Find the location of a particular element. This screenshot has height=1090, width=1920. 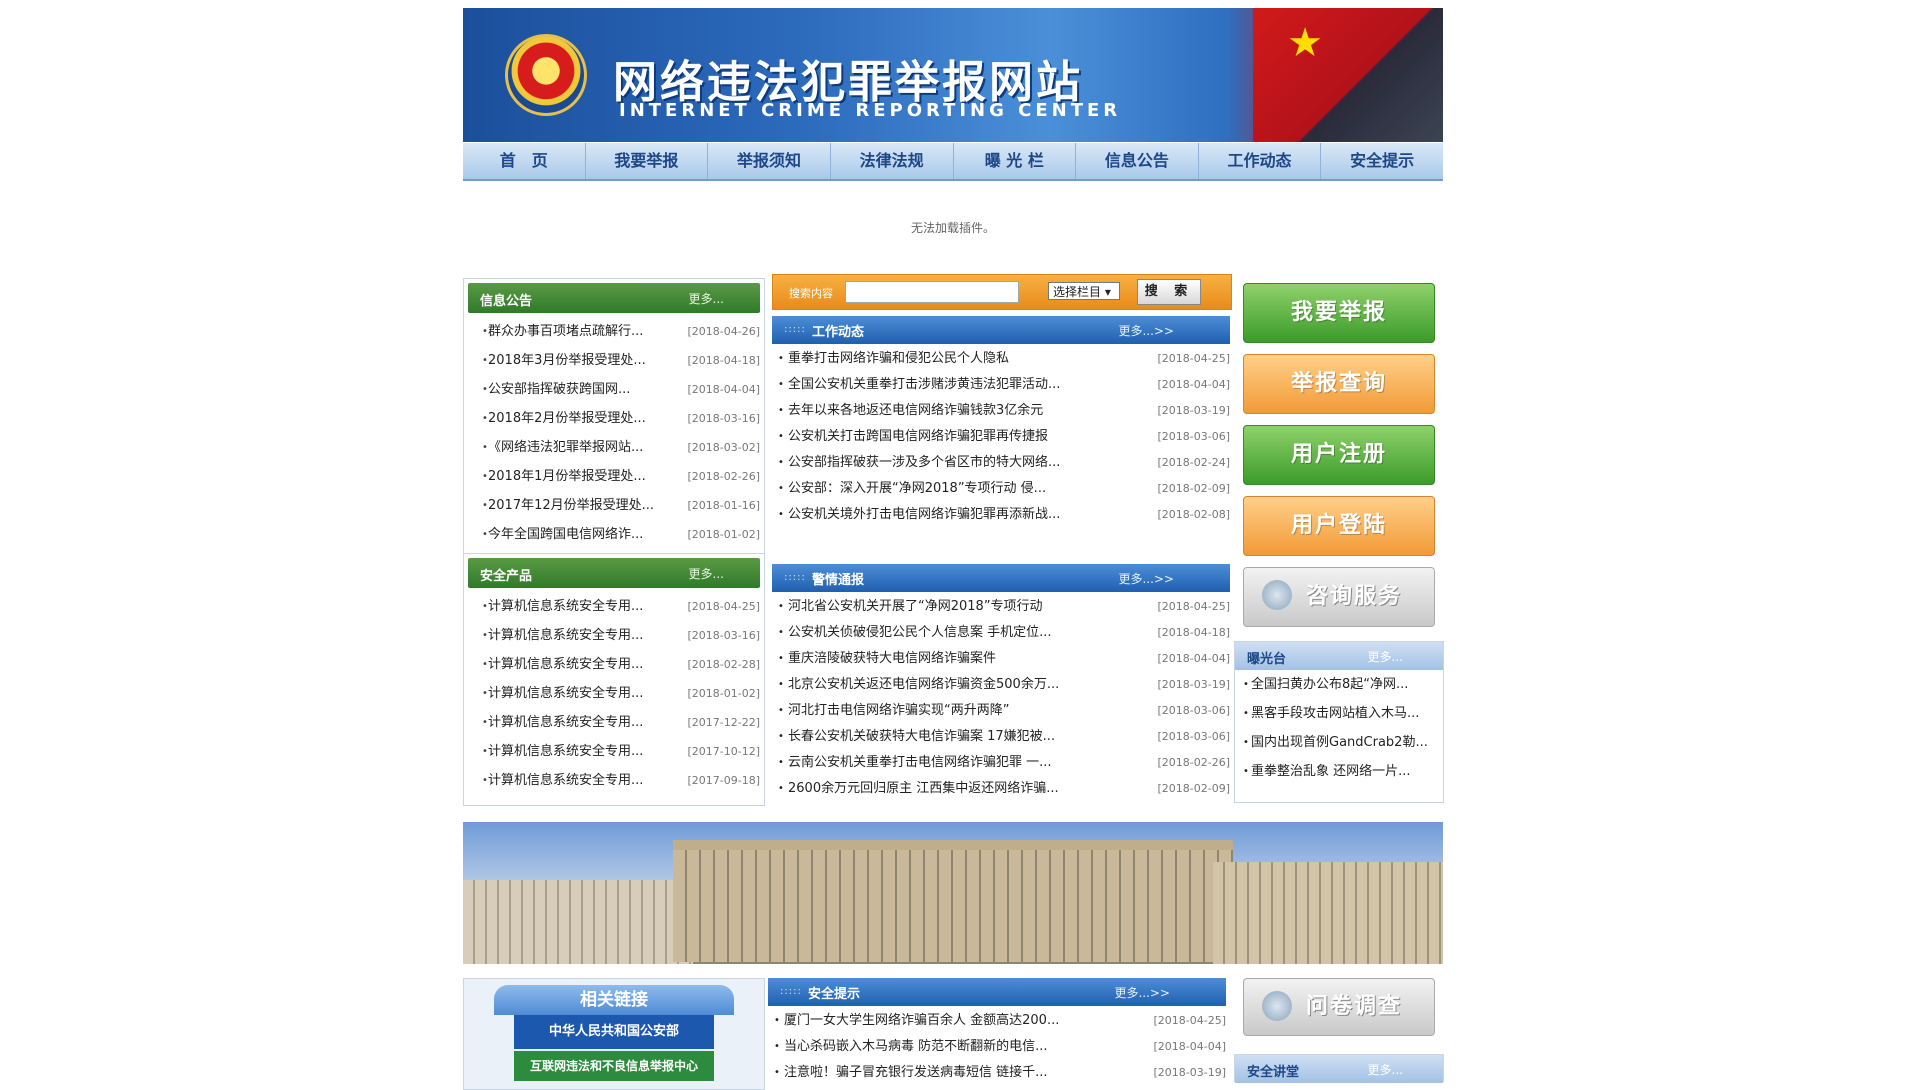

list-item: • 全国公安机关重拳打击涉赌涉黄违法犯罪活动... [2018-04-04] is located at coordinates (1001, 385).